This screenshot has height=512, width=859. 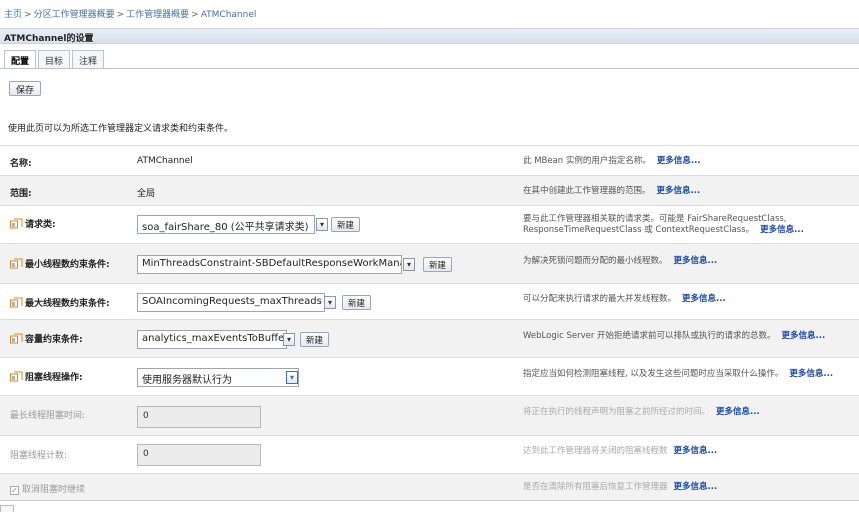 What do you see at coordinates (13, 15) in the screenshot?
I see `breadcrumb-home-link: 主页` at bounding box center [13, 15].